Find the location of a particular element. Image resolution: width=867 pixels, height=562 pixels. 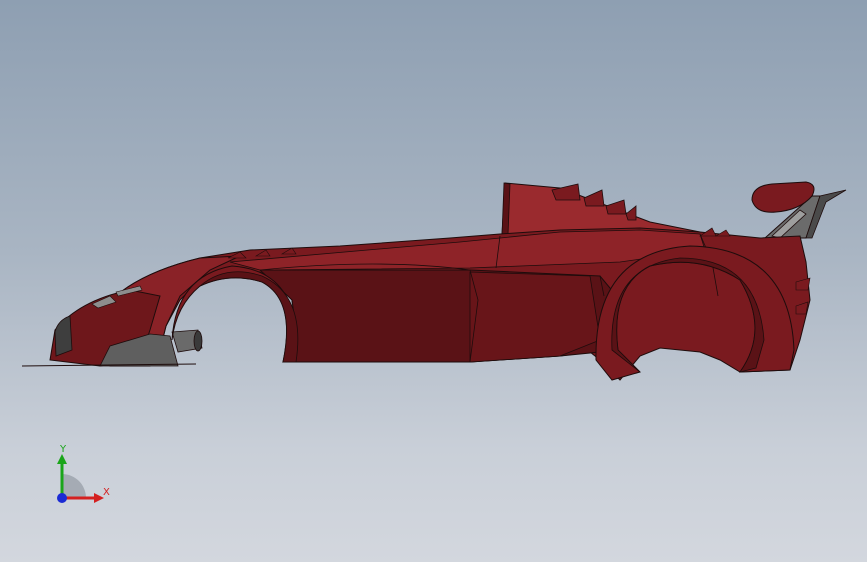

rear-wing is located at coordinates (799, 210).